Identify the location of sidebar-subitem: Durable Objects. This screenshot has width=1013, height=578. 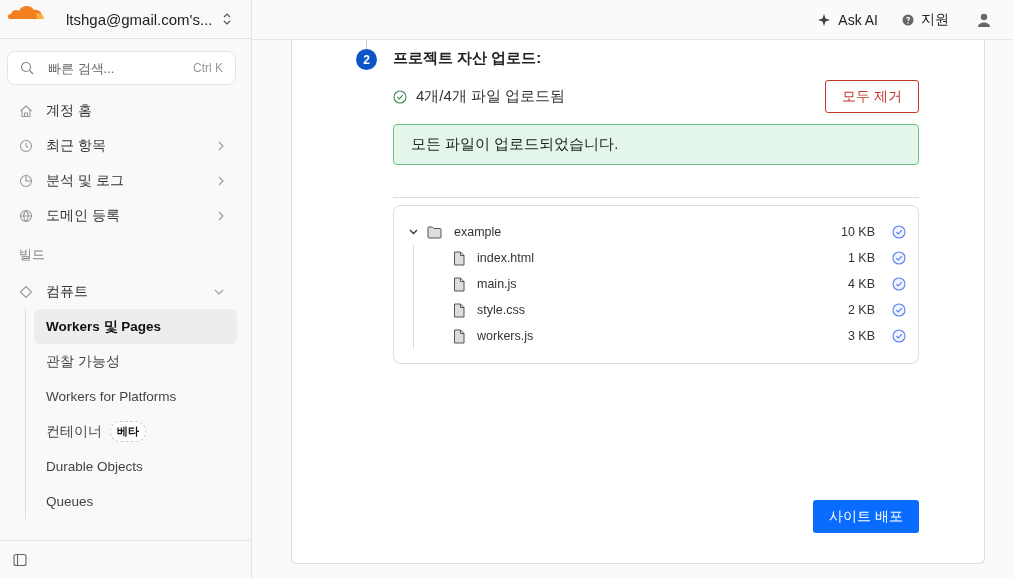
(135, 466).